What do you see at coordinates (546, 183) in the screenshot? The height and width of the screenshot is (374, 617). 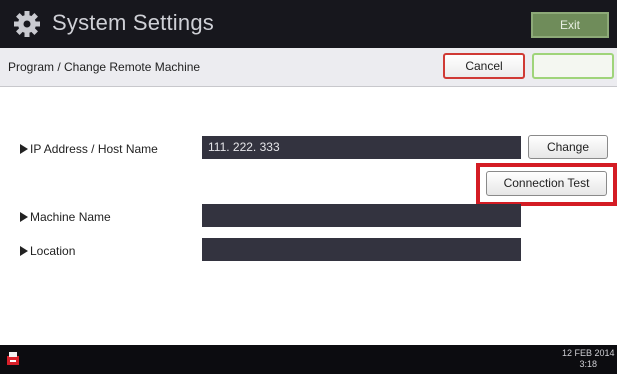 I see `connection-test-button: Connection Test` at bounding box center [546, 183].